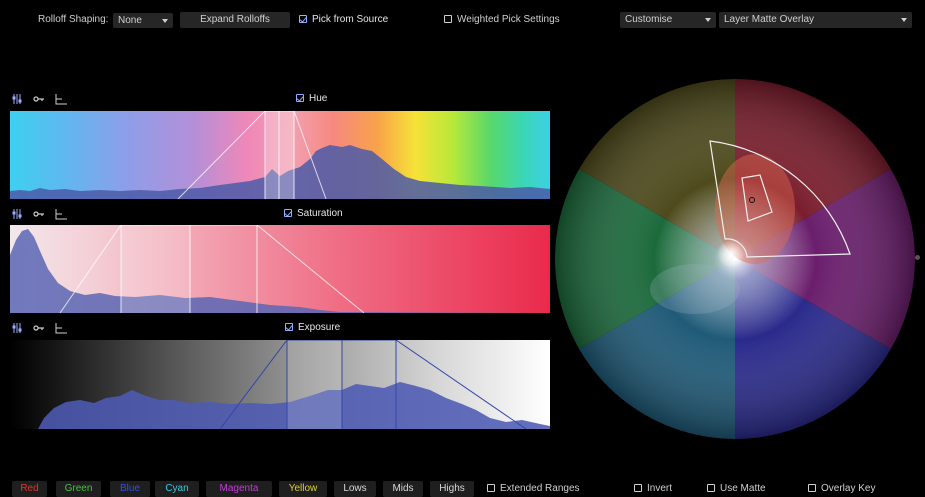  I want to click on extended-ranges-checkbox: Extended Ranges, so click(533, 489).